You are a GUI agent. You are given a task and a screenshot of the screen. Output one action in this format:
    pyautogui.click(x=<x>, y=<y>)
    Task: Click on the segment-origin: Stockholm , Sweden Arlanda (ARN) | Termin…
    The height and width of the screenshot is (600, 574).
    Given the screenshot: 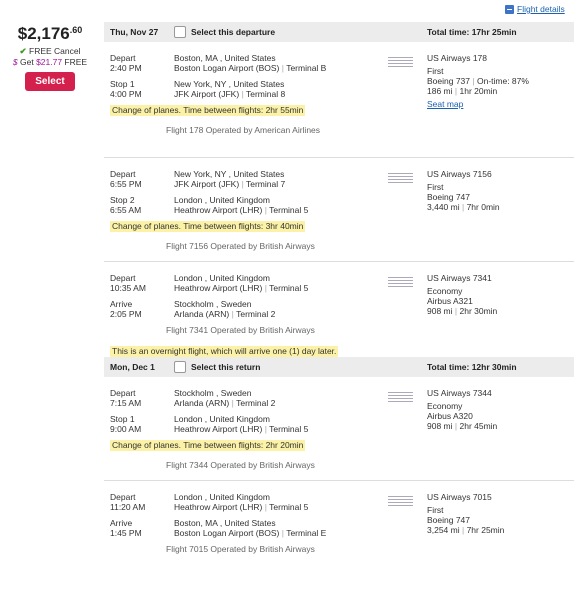 What is the action you would take?
    pyautogui.click(x=225, y=398)
    